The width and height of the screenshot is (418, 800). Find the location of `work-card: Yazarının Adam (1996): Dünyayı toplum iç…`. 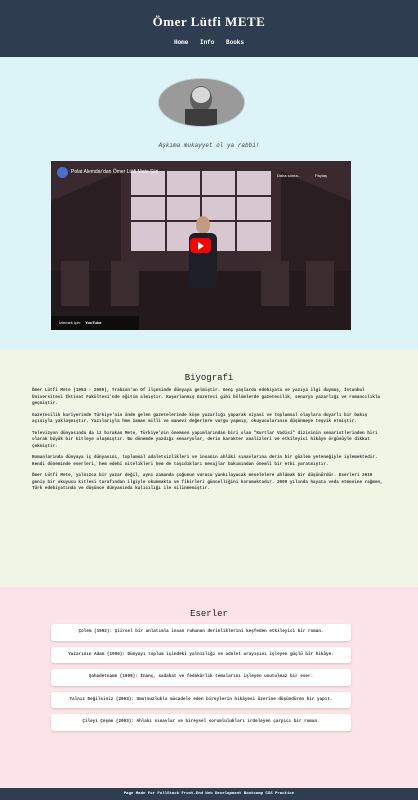

work-card: Yazarının Adam (1996): Dünyayı toplum iç… is located at coordinates (201, 654).